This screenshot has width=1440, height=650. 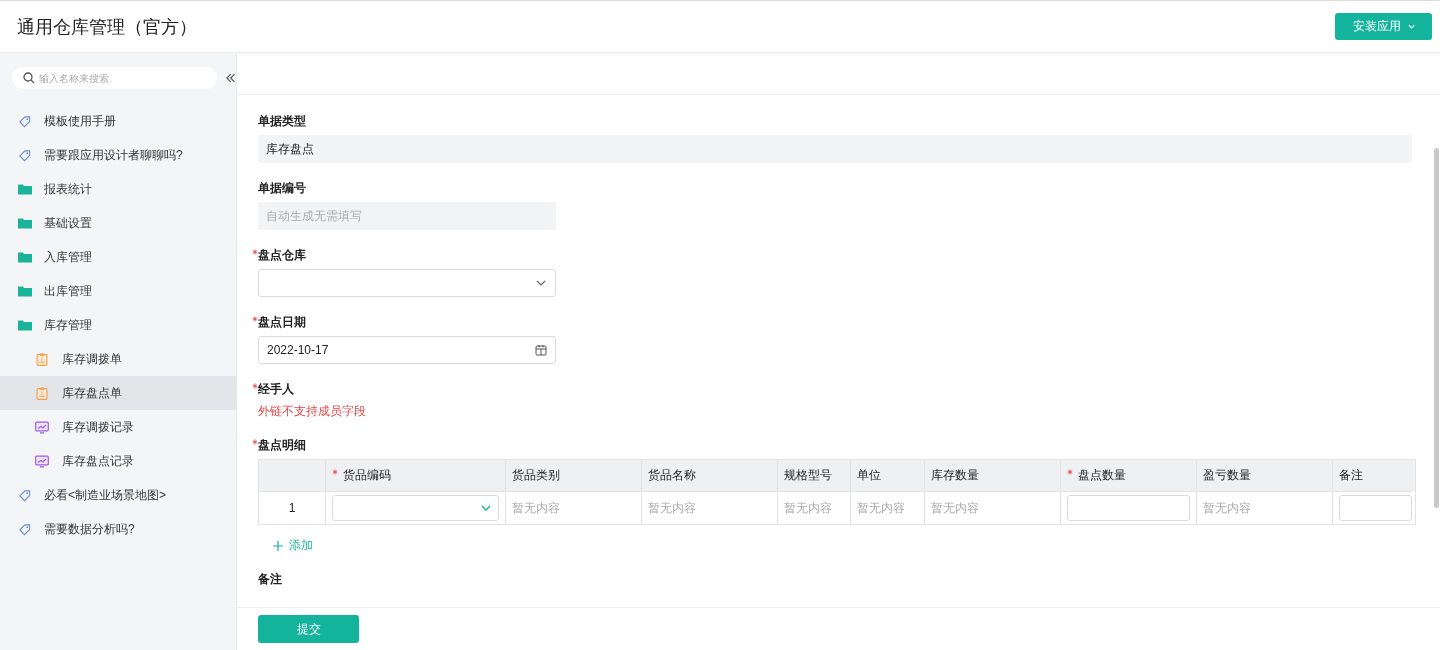 I want to click on column-header: 货品编码, so click(x=415, y=475).